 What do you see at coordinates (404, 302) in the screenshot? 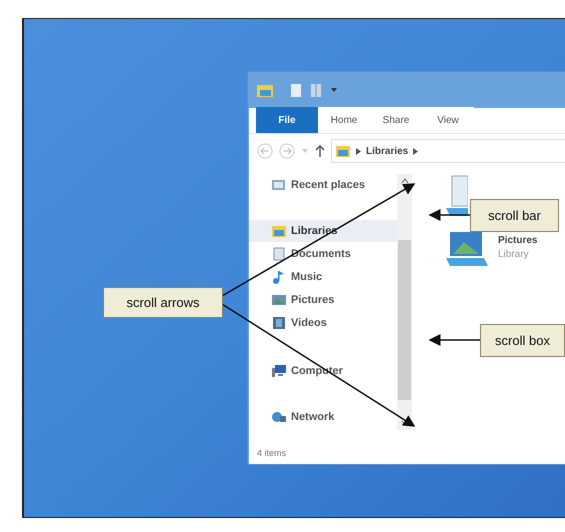
I see `scroll-bar` at bounding box center [404, 302].